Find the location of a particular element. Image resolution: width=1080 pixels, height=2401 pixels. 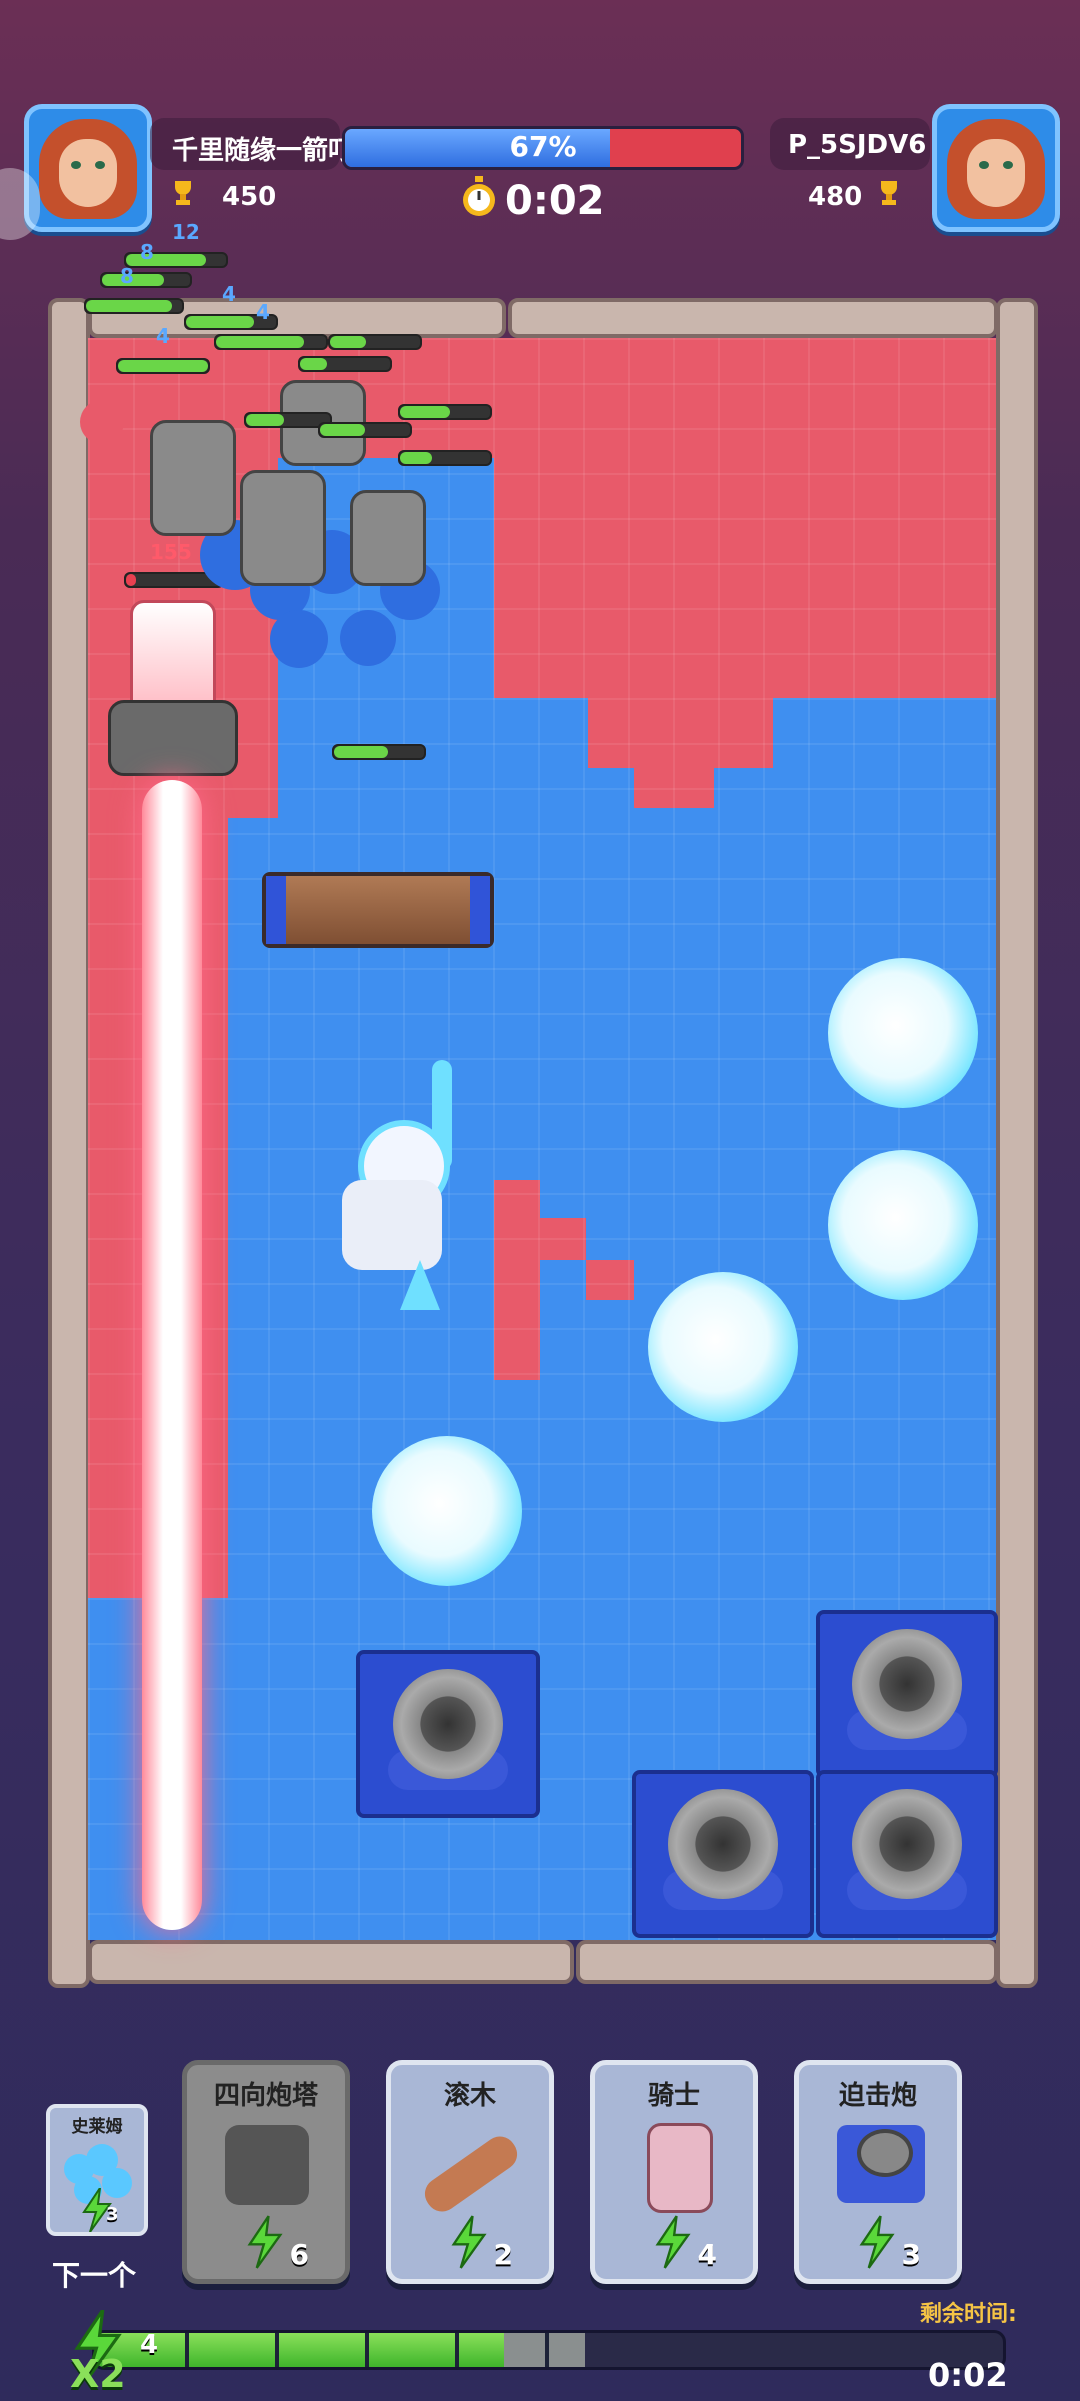

player-trophies: 450 is located at coordinates (249, 197).